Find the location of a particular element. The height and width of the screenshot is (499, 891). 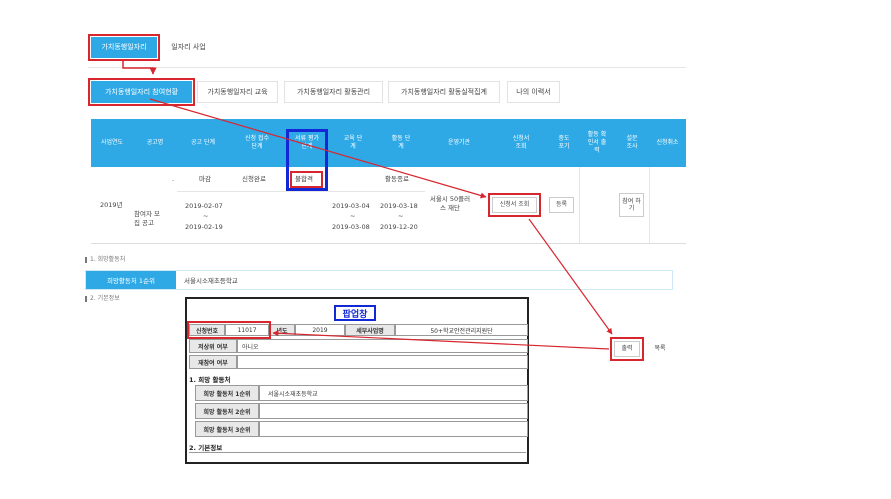

arrow-print-to-popup is located at coordinates (441, 340).